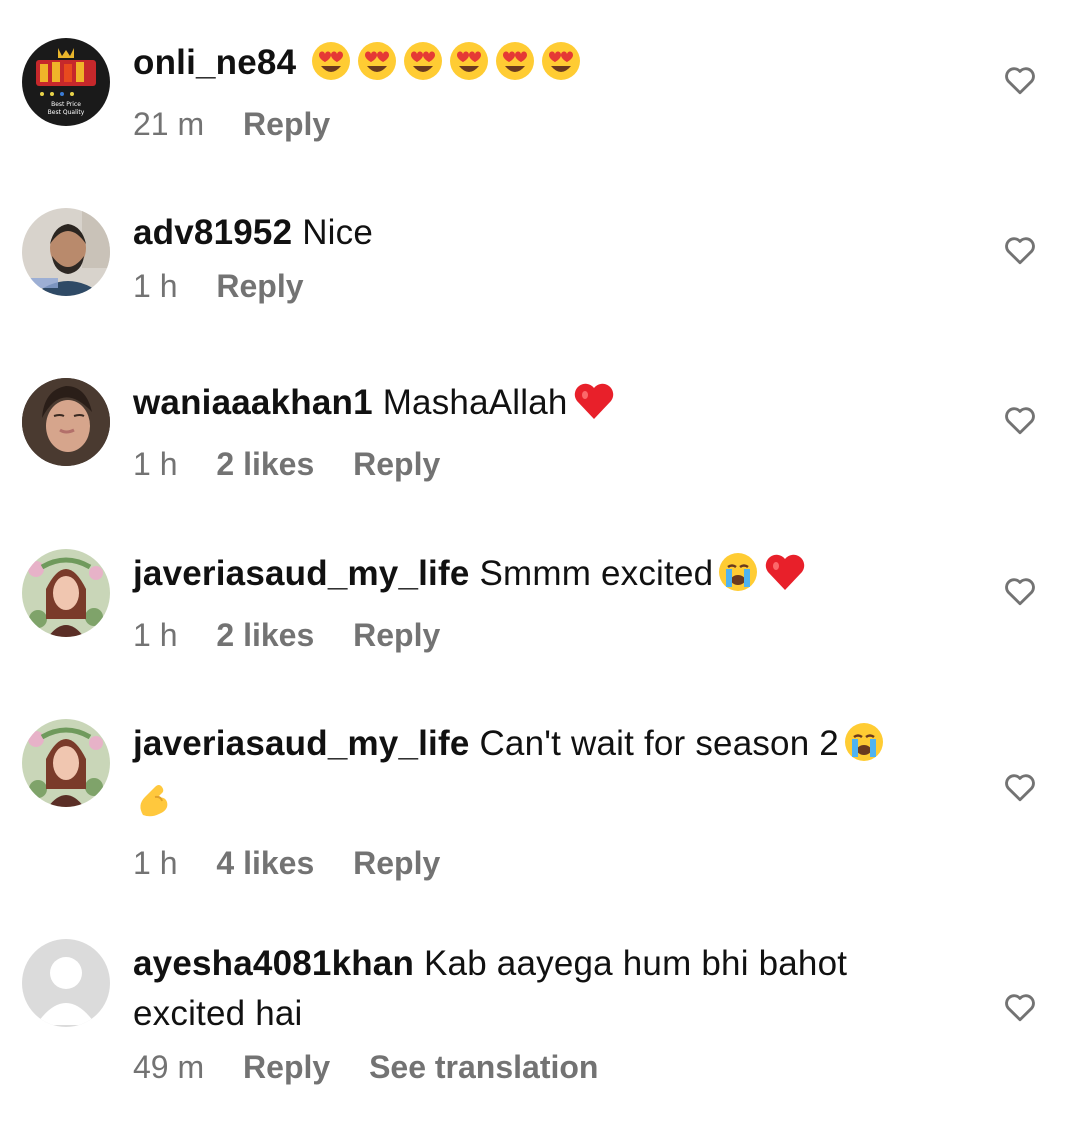 The width and height of the screenshot is (1080, 1128). Describe the element at coordinates (265, 863) in the screenshot. I see `likes-count-button: 4 likes` at that location.